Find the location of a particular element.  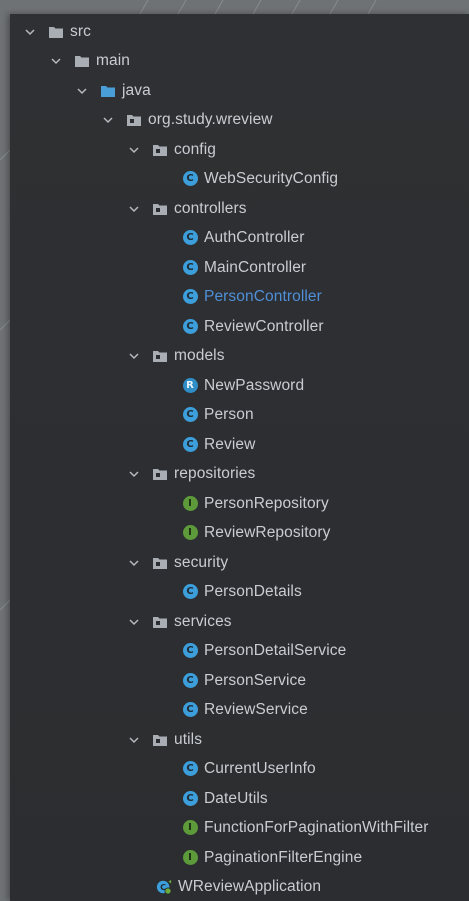

tree-item-repositories: repositories is located at coordinates (239, 473).